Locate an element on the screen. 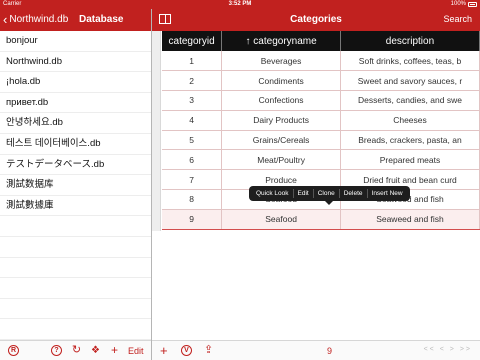 This screenshot has height=360, width=480. add-row-icon: + is located at coordinates (164, 350).